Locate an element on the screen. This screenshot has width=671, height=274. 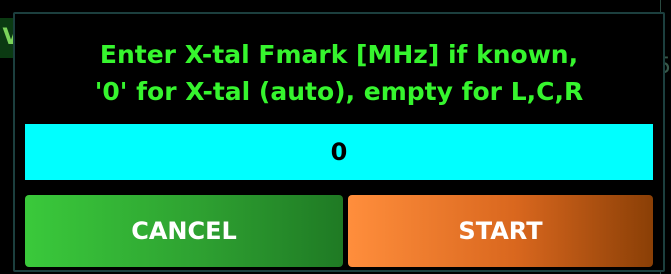
dialog-title-line-2: '0' for X-tal (auto), empty for L,C,R is located at coordinates (339, 91).